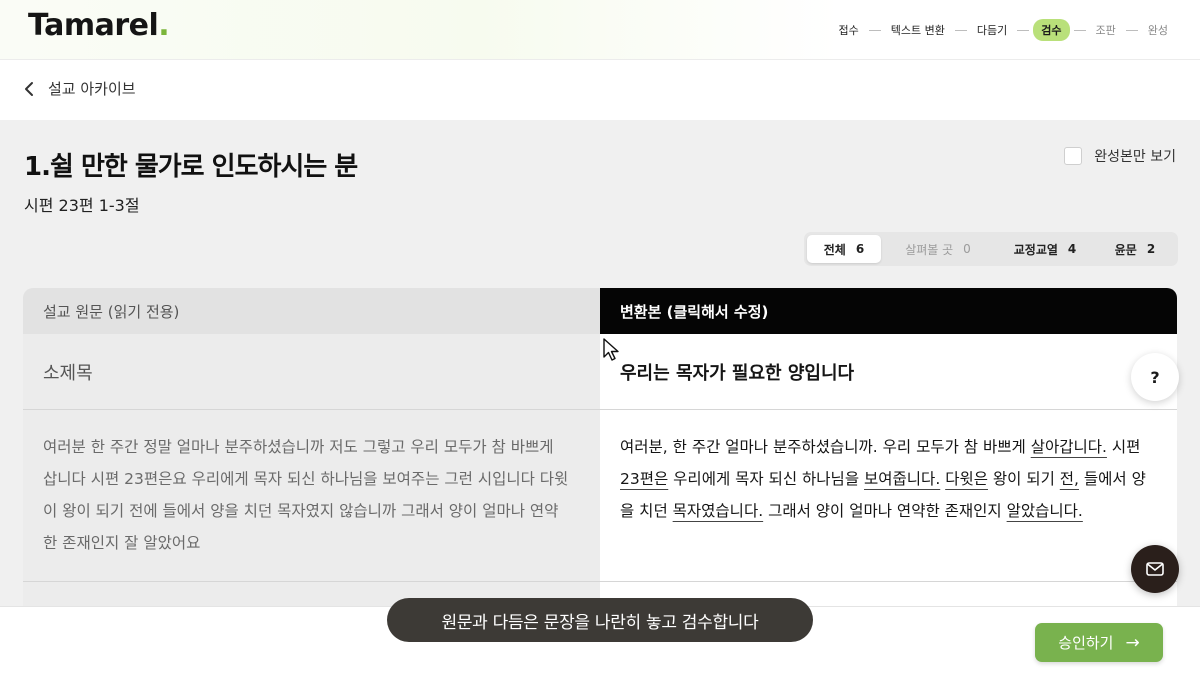  I want to click on progress-steps: 접수 텍스트 변환 다듬기 검수 조판 완성, so click(1003, 30).